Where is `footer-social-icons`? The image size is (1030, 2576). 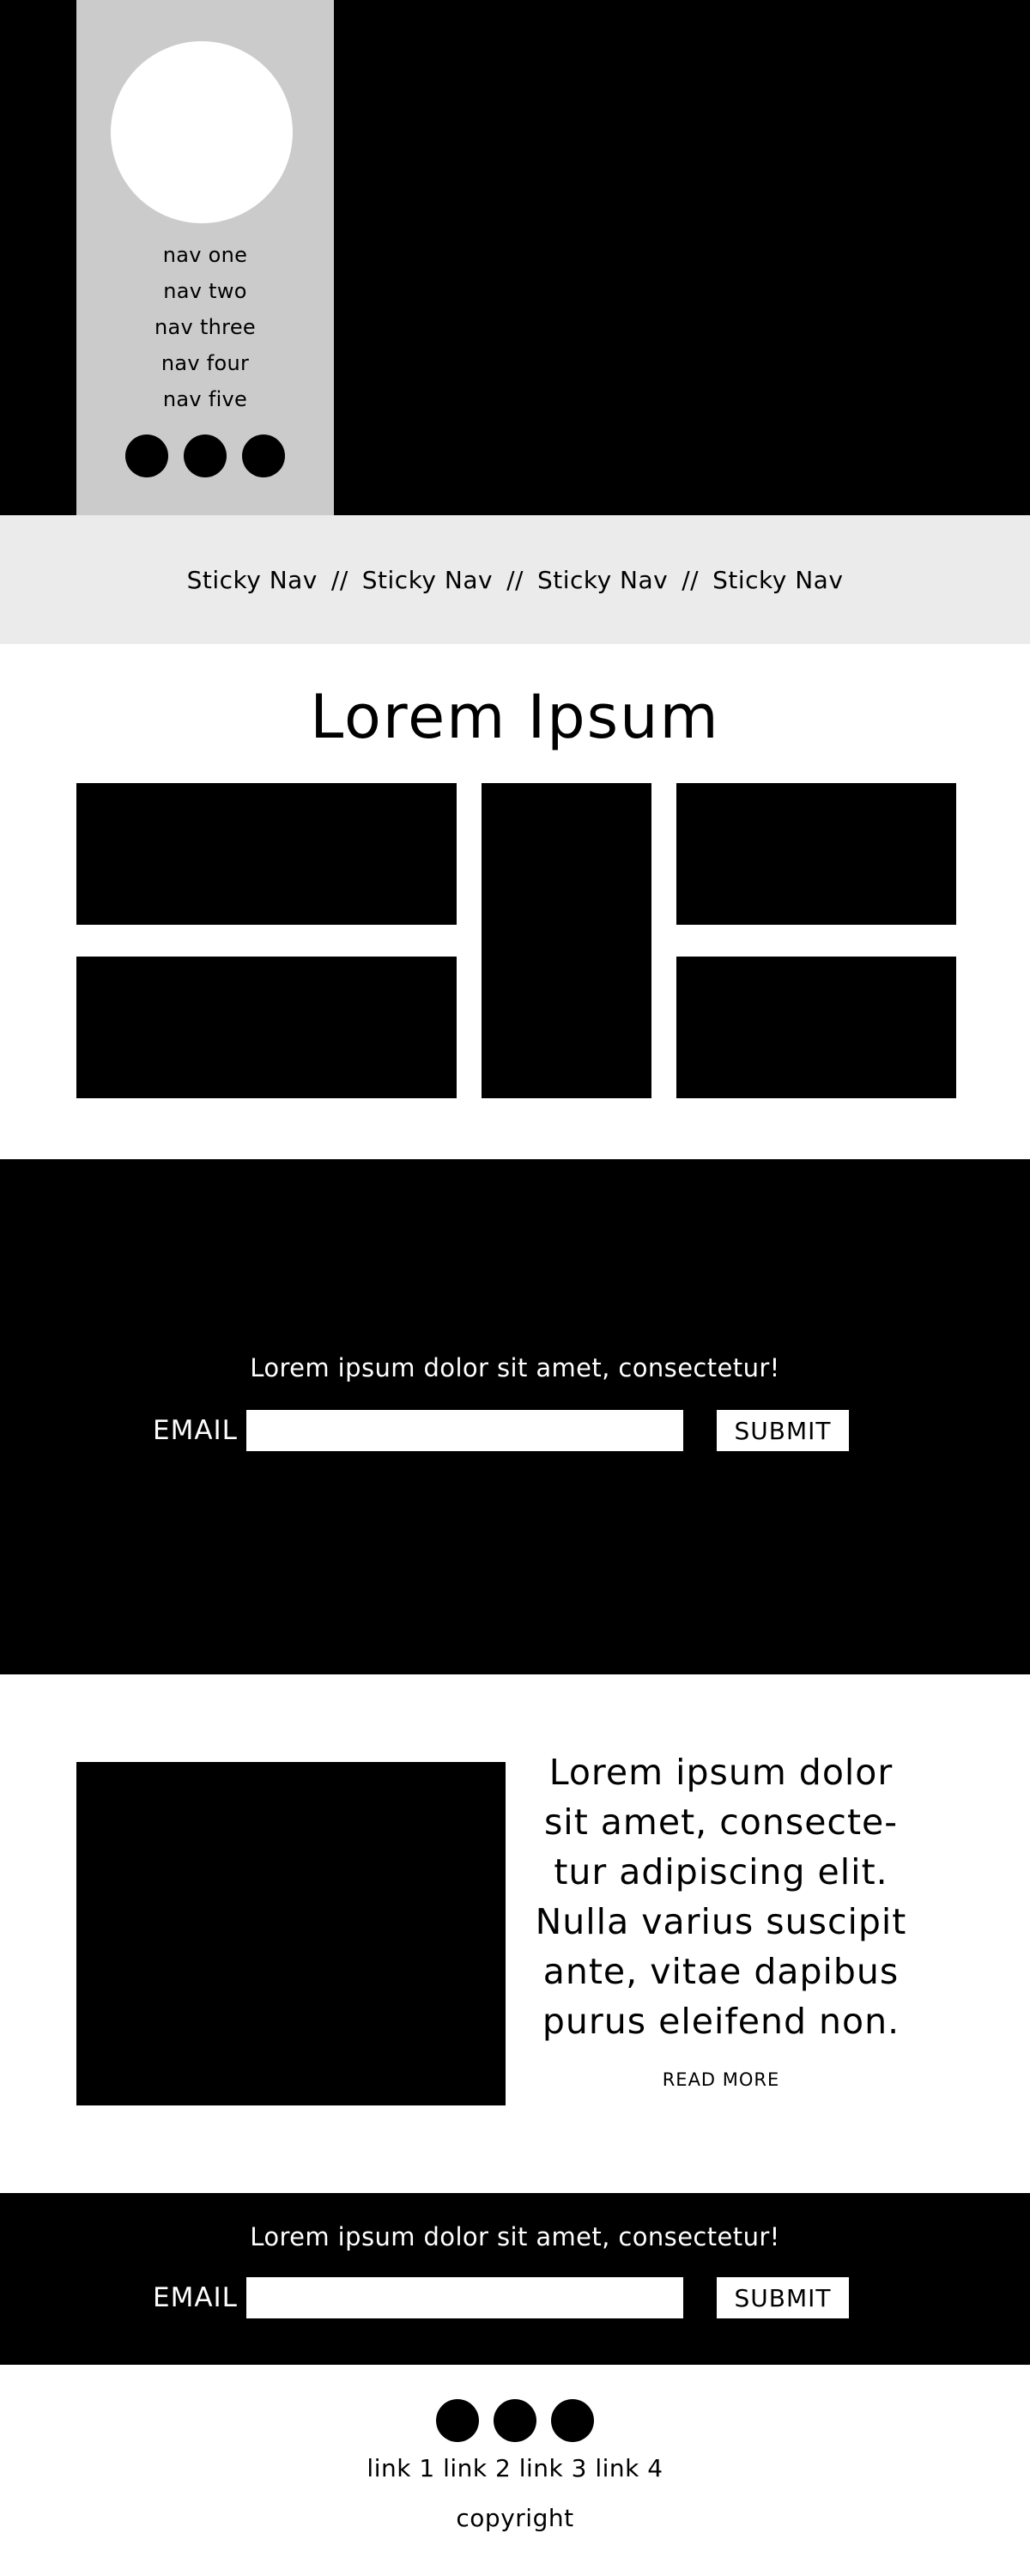 footer-social-icons is located at coordinates (515, 2420).